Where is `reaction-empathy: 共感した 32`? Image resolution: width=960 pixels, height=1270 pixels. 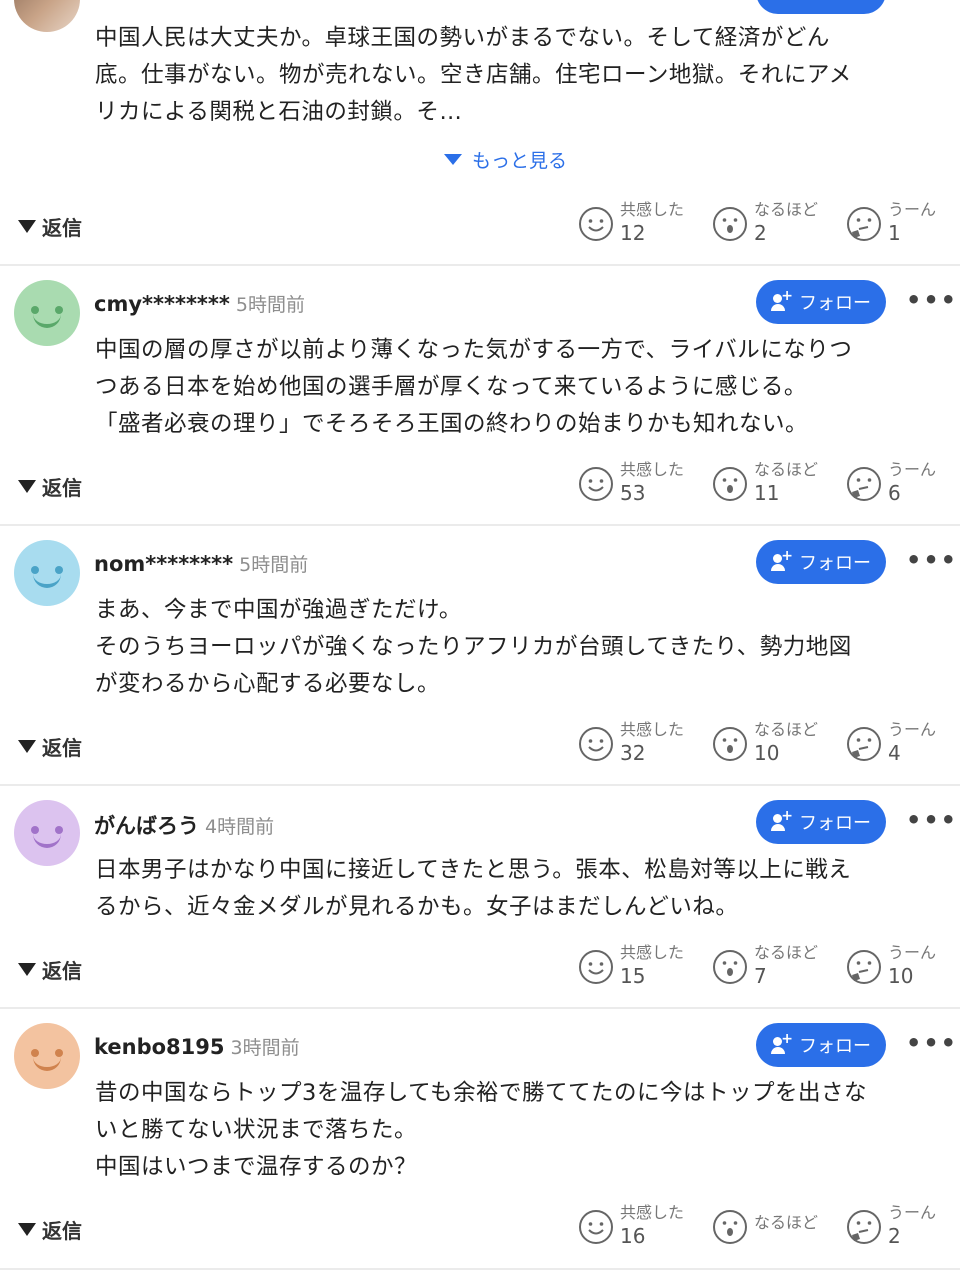
reaction-empathy: 共感した 32 is located at coordinates (631, 743).